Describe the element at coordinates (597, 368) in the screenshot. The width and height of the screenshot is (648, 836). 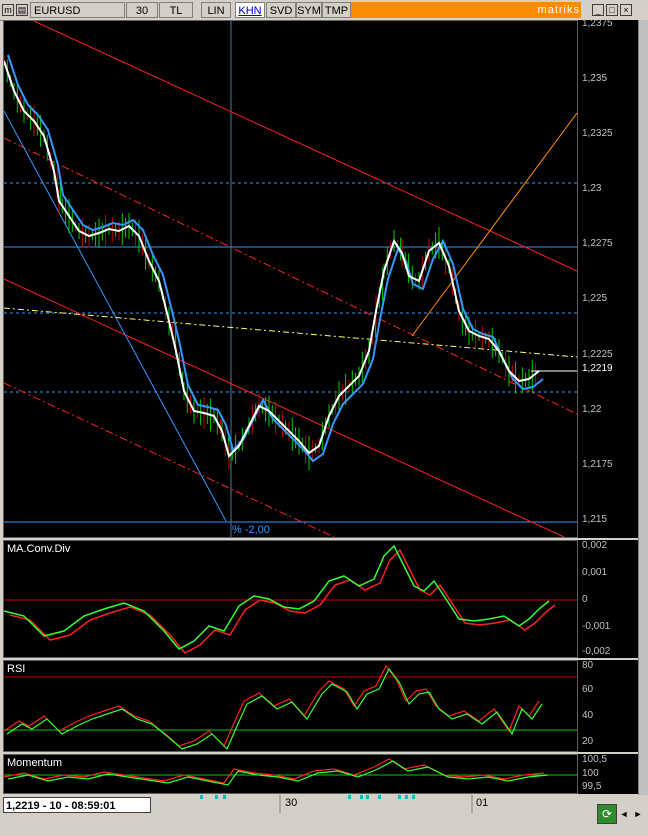
I see `last-price-label: 1,2219` at that location.